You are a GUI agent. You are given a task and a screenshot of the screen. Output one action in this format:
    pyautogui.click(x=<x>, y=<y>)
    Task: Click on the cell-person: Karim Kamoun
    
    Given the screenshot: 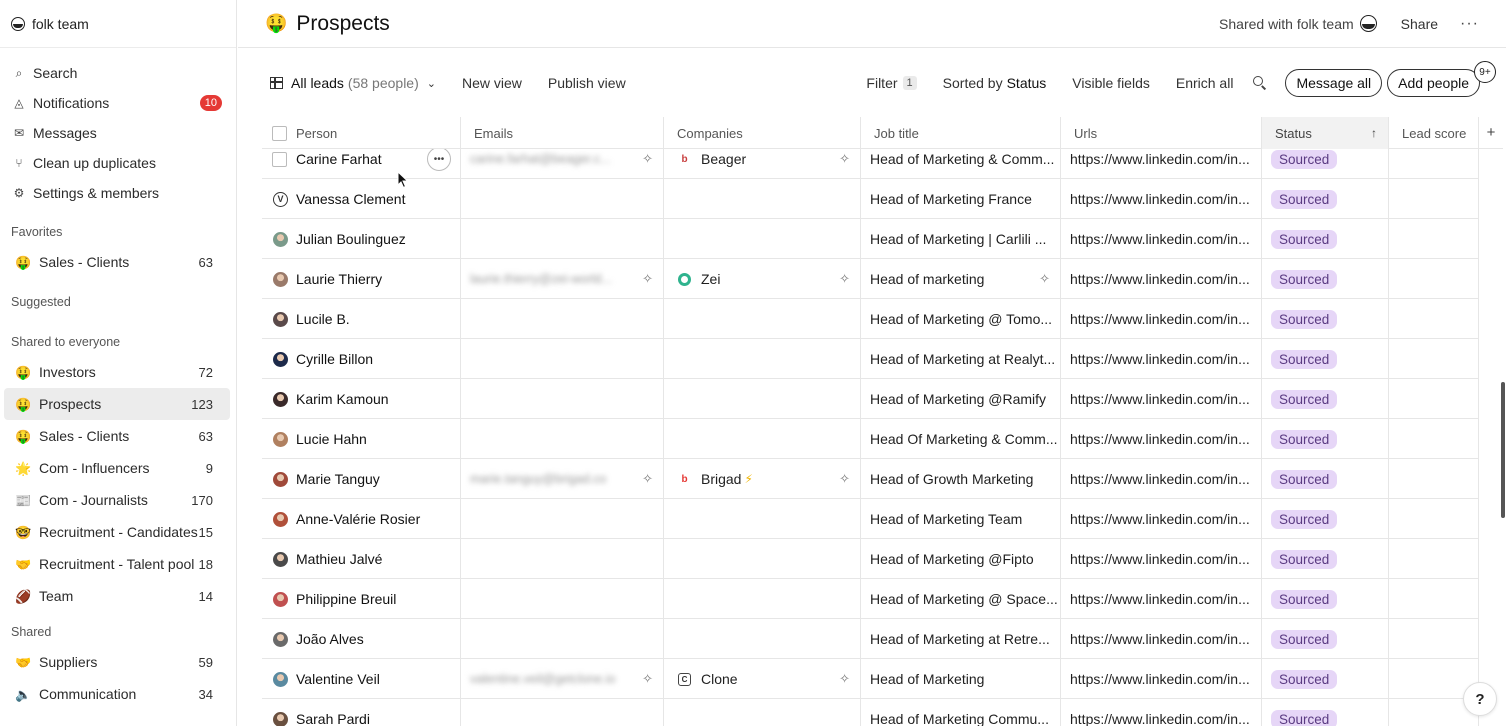 What is the action you would take?
    pyautogui.click(x=361, y=399)
    